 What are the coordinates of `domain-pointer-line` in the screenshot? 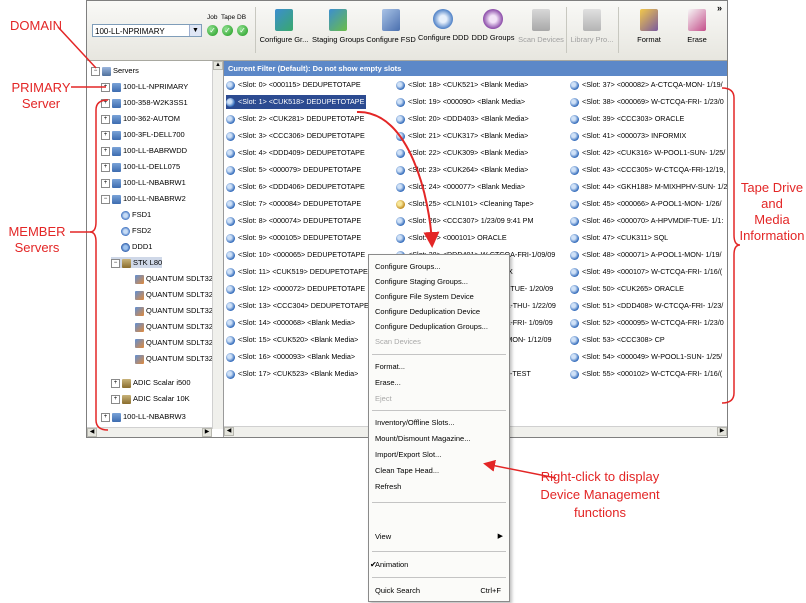 It's located at (77, 47).